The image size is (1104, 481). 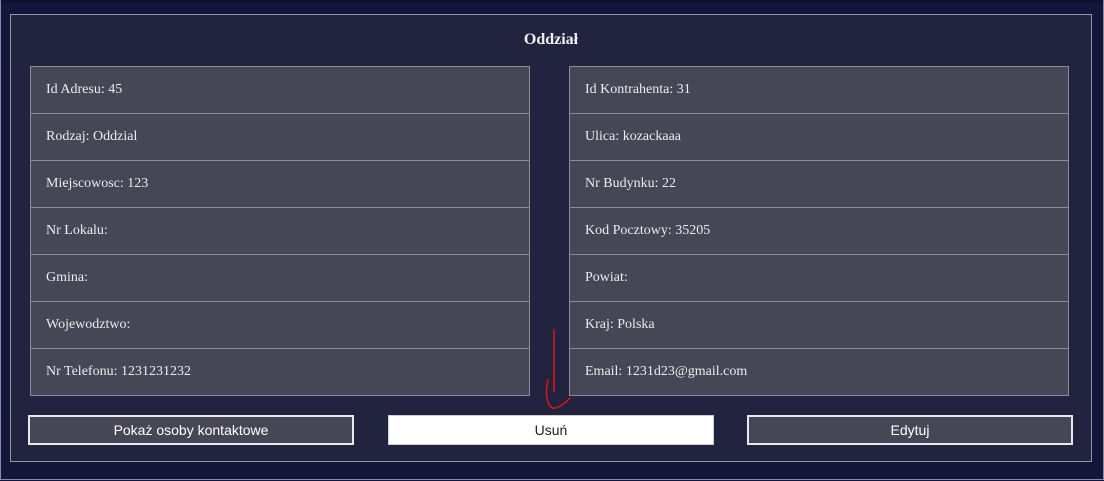 What do you see at coordinates (629, 89) in the screenshot?
I see `field-label: Id Kontrahenta:` at bounding box center [629, 89].